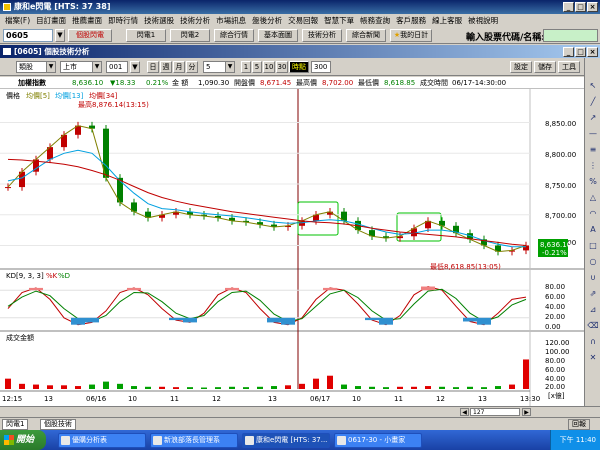 The height and width of the screenshot is (450, 600). What do you see at coordinates (25, 276) in the screenshot?
I see `kd-legend: KD[9, 3, 3]` at bounding box center [25, 276].